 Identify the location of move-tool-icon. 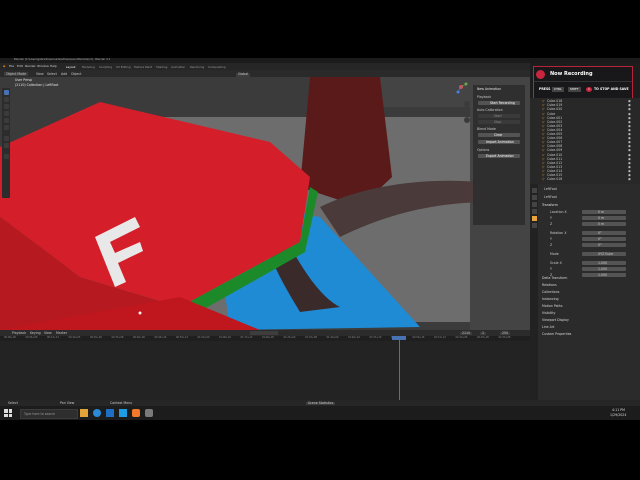
(6, 106).